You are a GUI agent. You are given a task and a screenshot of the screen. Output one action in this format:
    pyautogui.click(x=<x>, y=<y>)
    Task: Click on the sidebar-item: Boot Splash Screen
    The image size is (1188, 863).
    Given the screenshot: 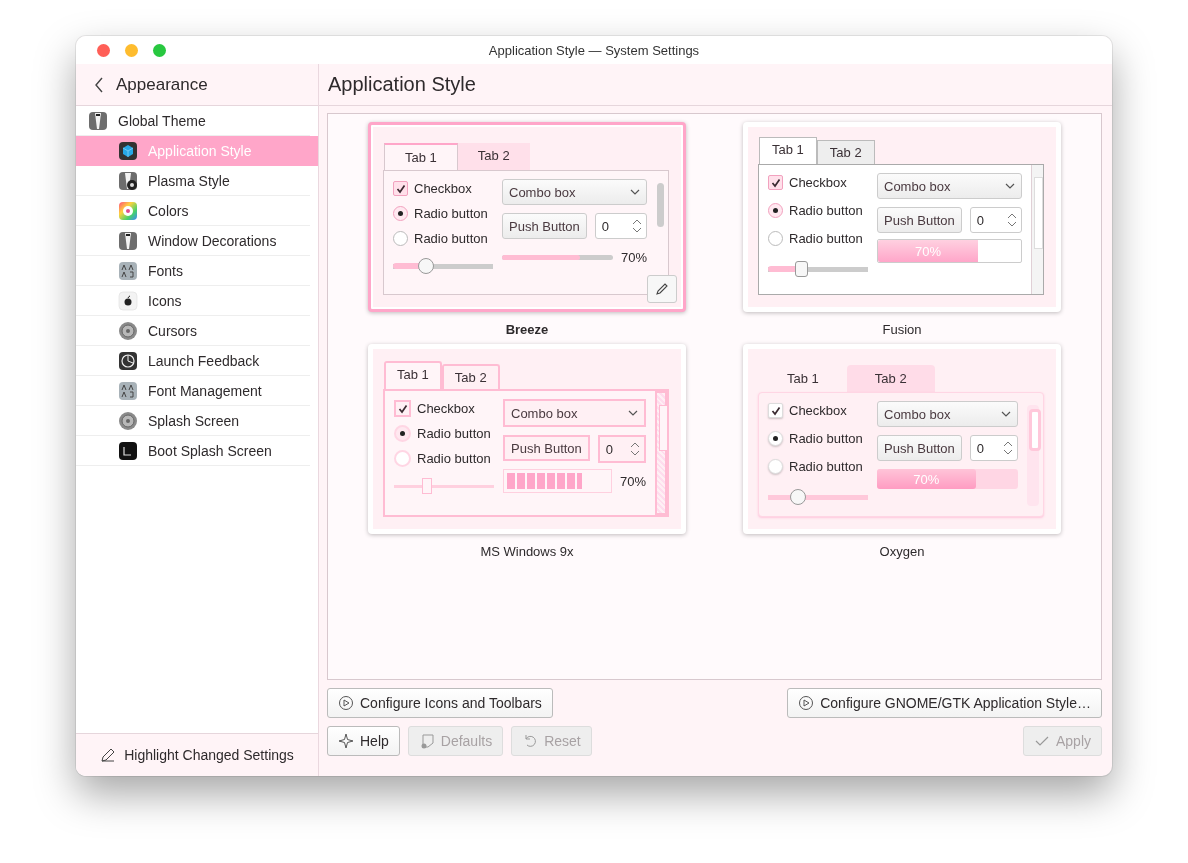 What is the action you would take?
    pyautogui.click(x=193, y=451)
    